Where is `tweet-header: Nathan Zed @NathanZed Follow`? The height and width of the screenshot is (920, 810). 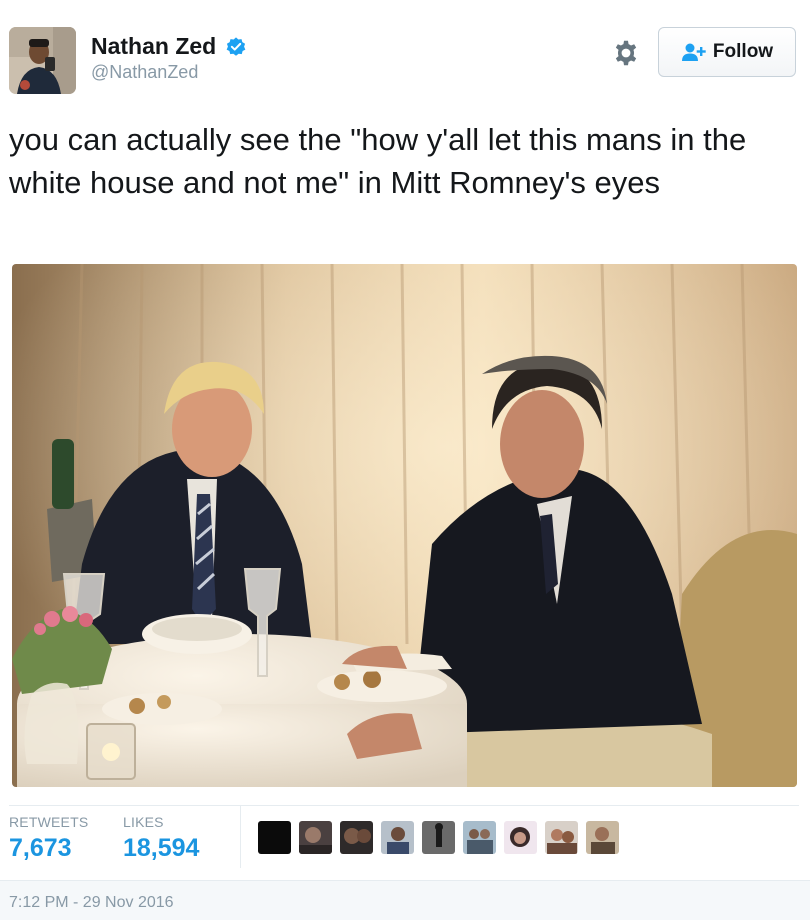
tweet-header: Nathan Zed @NathanZed Follow is located at coordinates (404, 62).